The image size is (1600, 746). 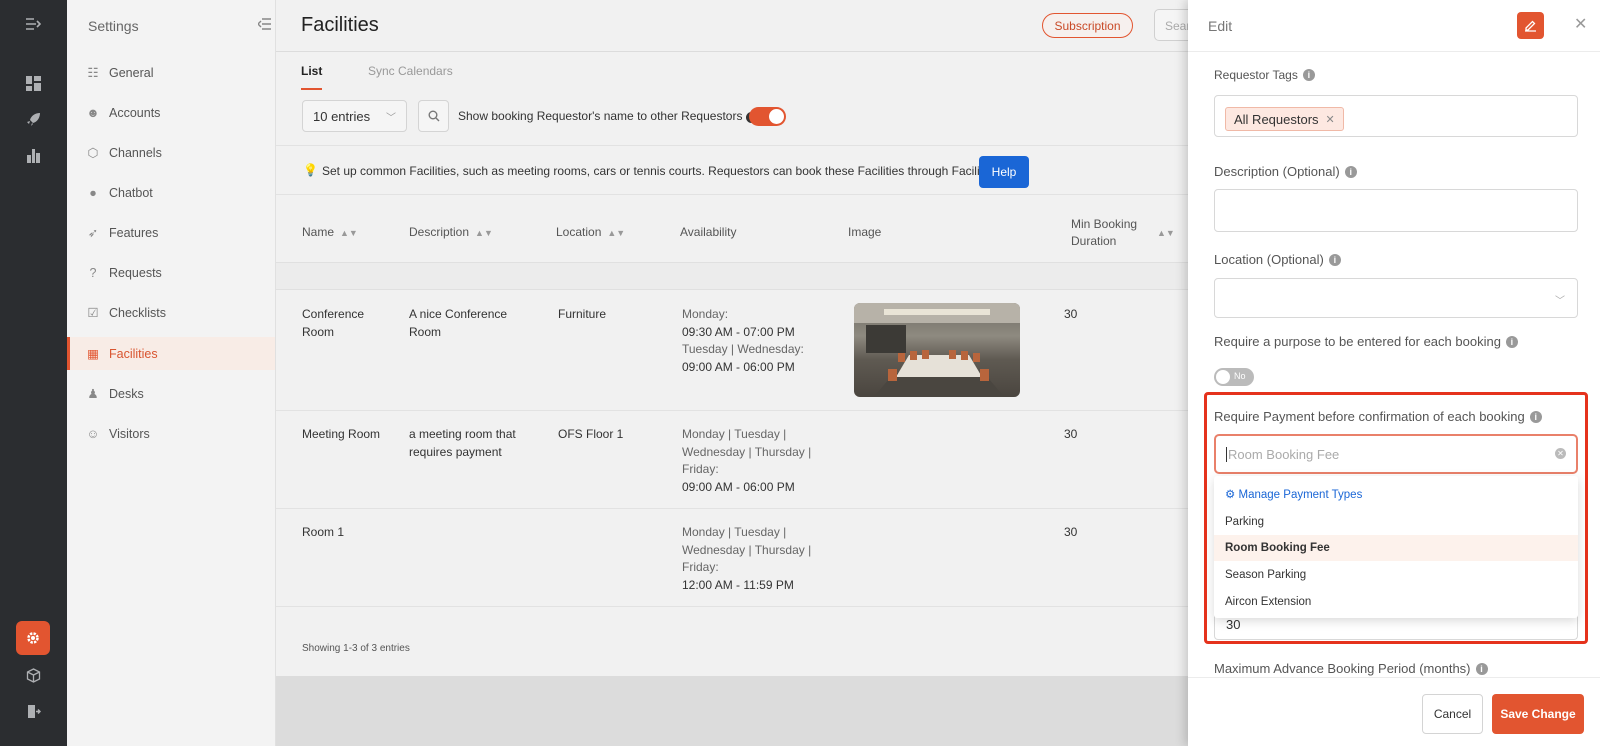 What do you see at coordinates (135, 152) in the screenshot?
I see `sidebar-item-label: Channels` at bounding box center [135, 152].